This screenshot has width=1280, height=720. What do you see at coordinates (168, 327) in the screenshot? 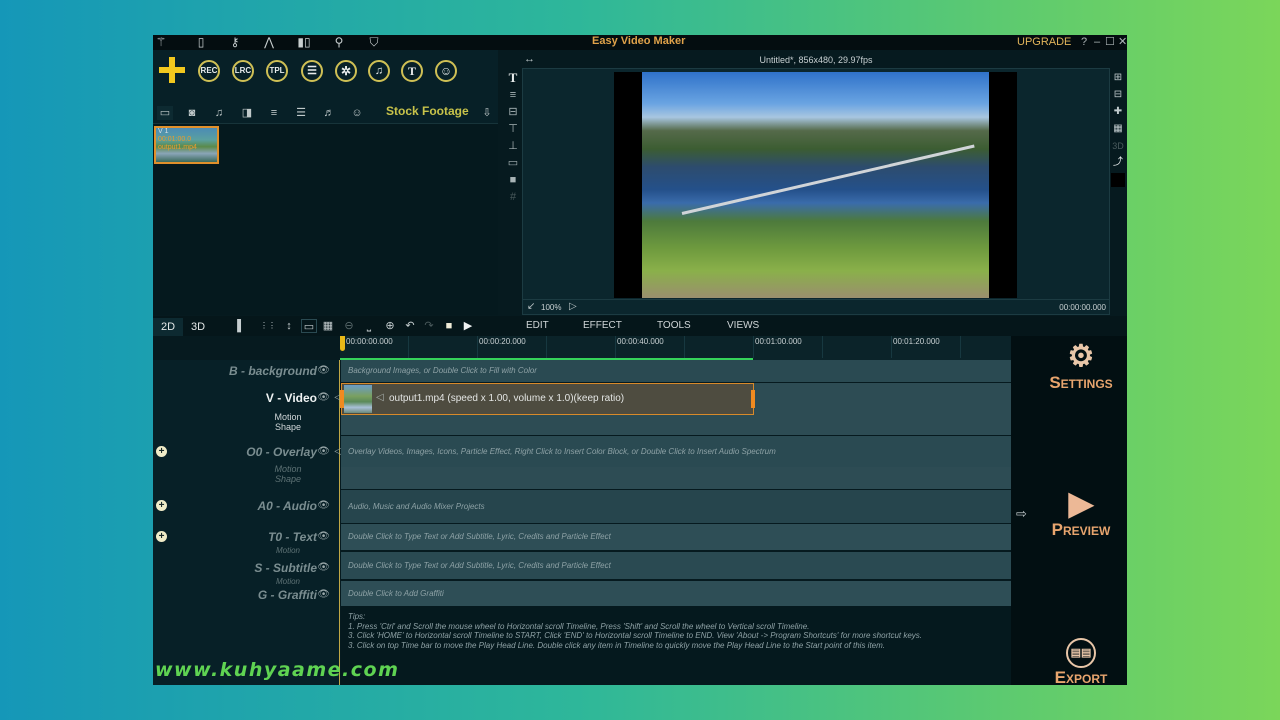
I see `tab-2d: 2D` at bounding box center [168, 327].